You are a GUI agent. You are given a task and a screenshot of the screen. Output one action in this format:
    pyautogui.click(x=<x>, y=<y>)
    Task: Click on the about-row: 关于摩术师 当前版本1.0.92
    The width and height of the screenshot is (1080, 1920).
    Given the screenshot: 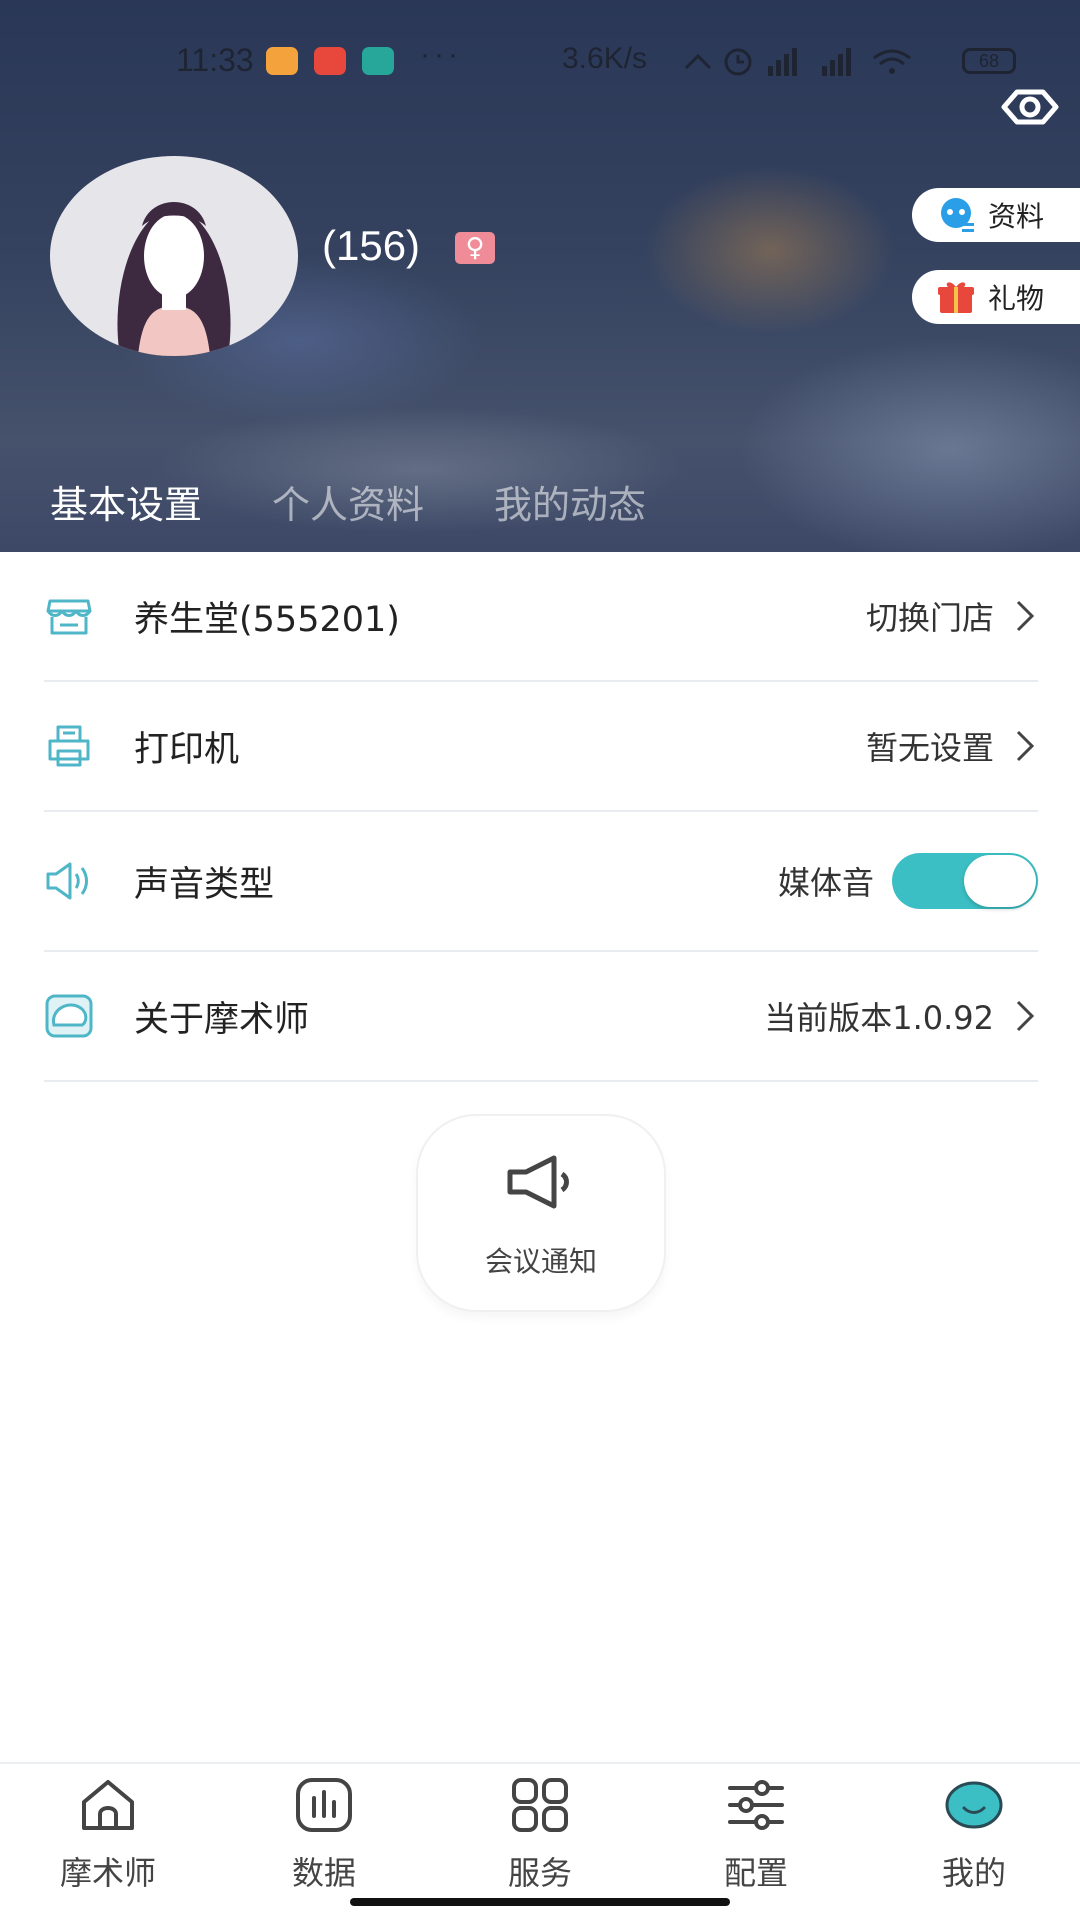 What is the action you would take?
    pyautogui.click(x=541, y=1017)
    